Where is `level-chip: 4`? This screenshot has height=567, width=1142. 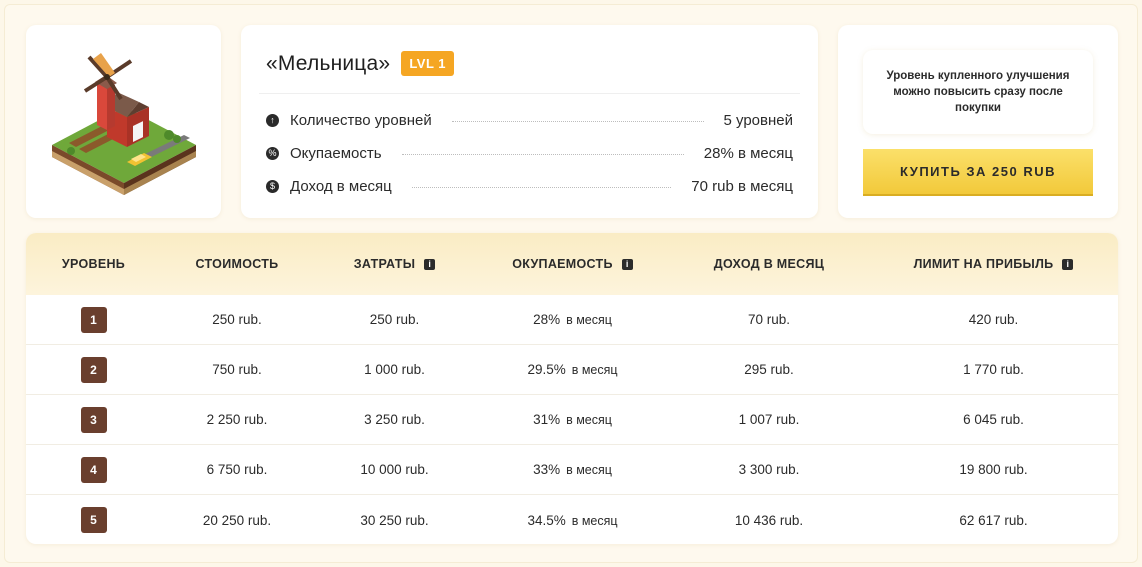
level-chip: 4 is located at coordinates (93, 469).